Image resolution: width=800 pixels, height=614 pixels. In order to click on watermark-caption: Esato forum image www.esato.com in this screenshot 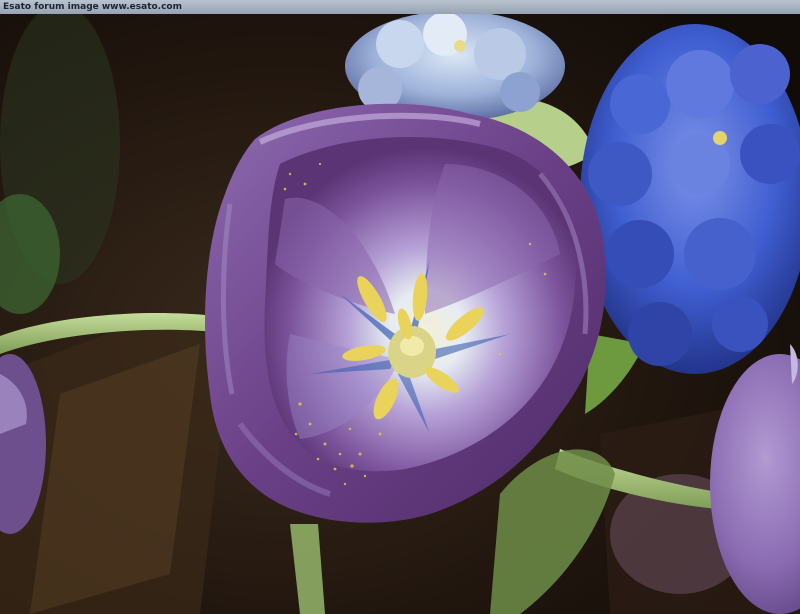, I will do `click(92, 7)`.